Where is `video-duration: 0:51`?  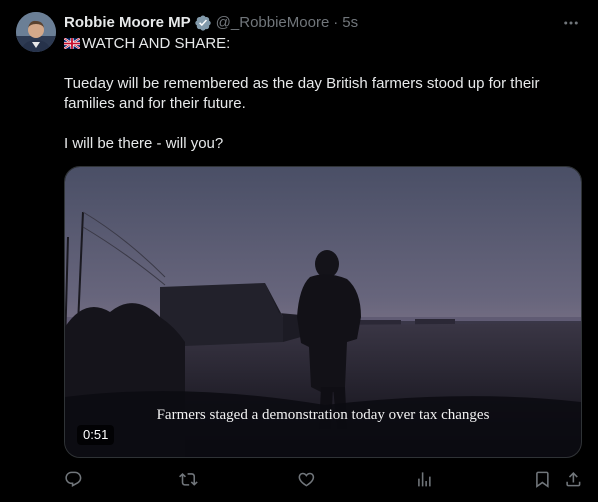
video-duration: 0:51 is located at coordinates (96, 435).